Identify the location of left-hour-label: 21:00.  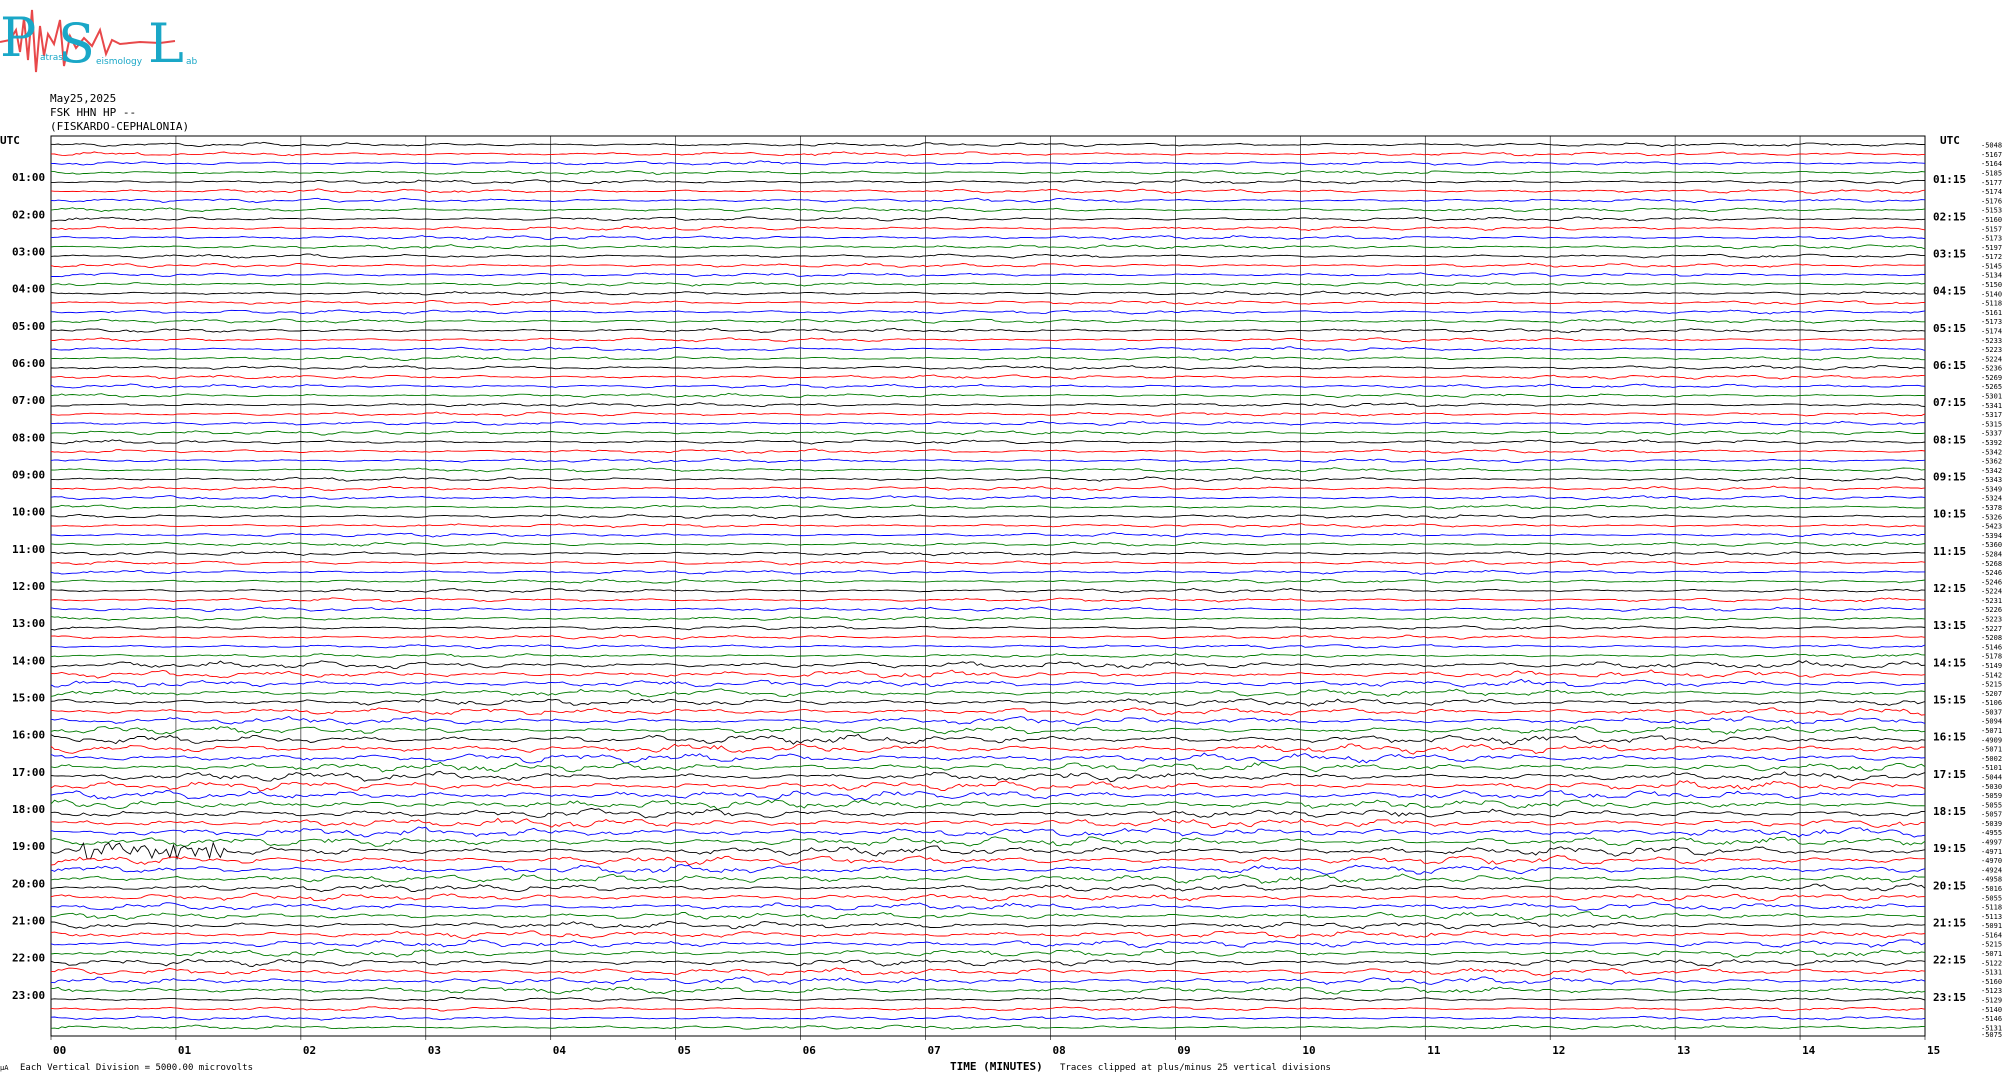
(28, 921).